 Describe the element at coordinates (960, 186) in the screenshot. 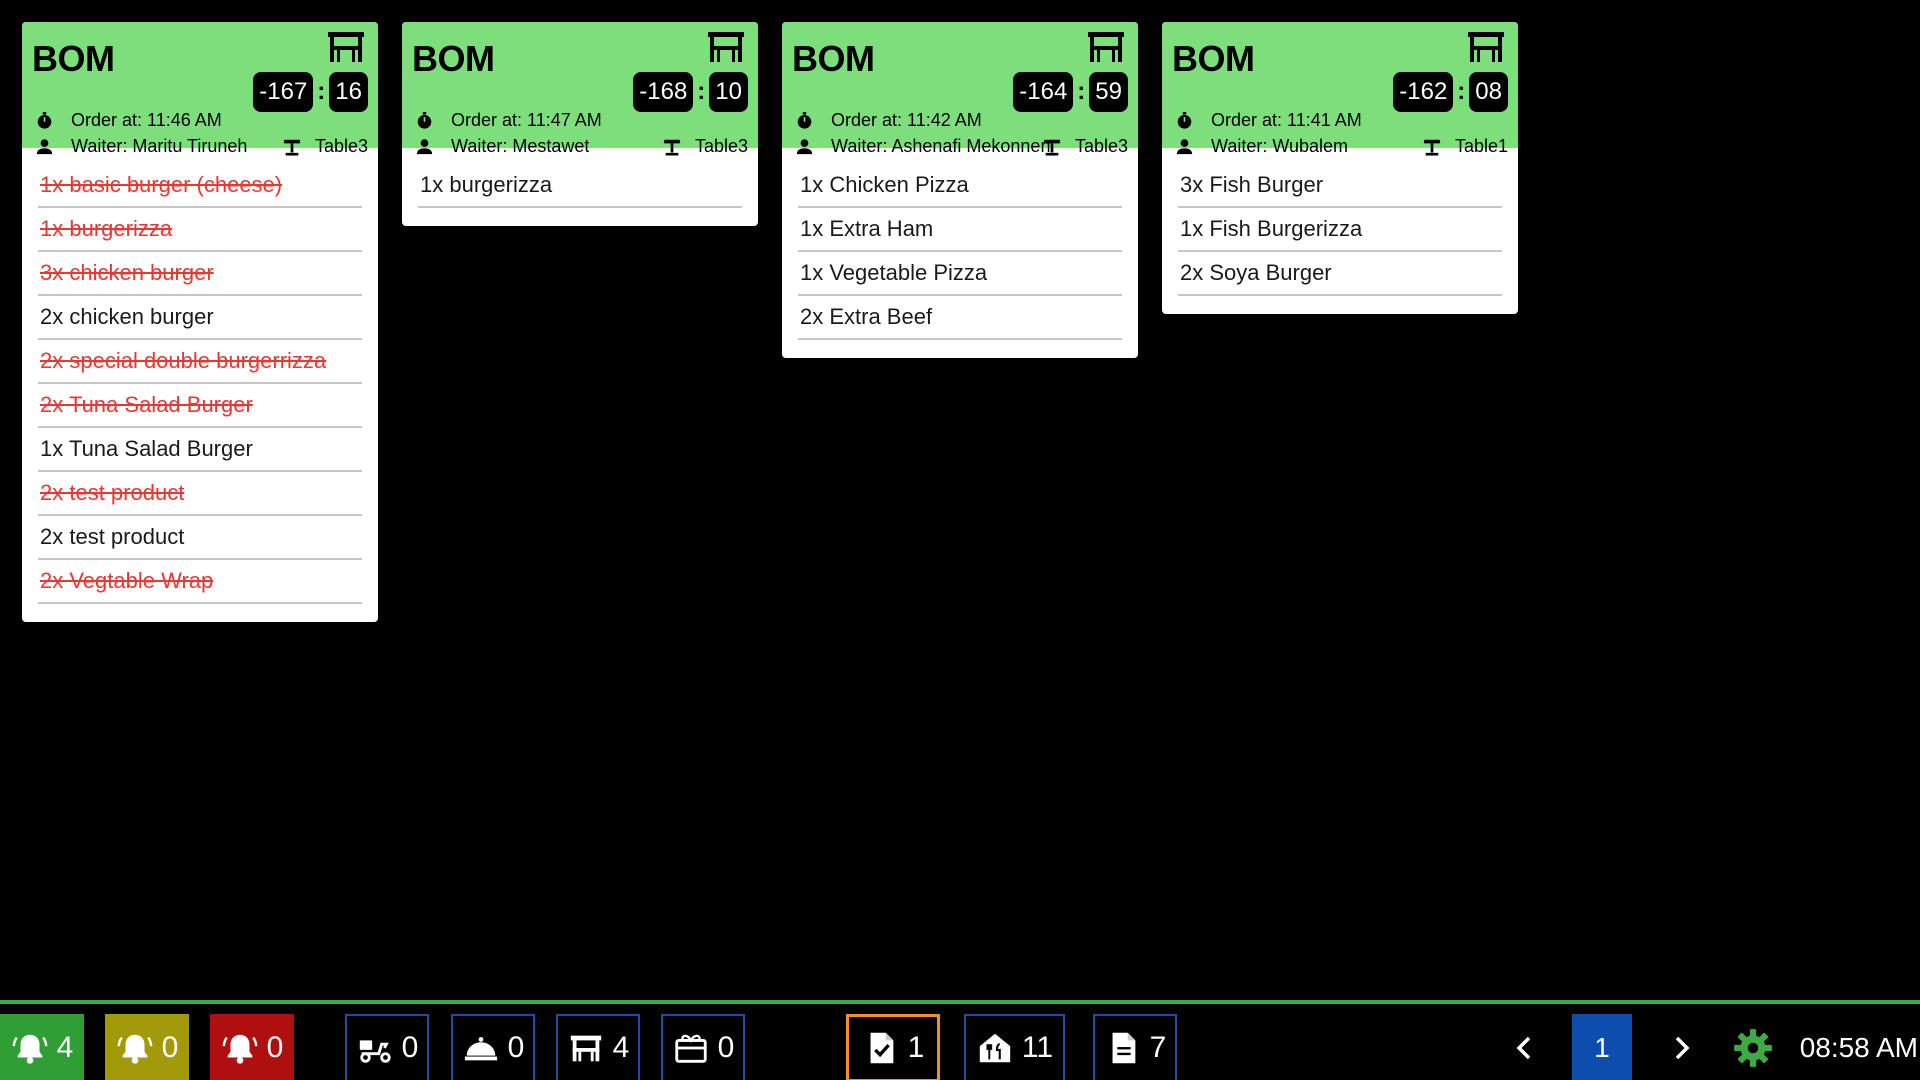

I see `order-item: 1x Chicken Pizza` at that location.